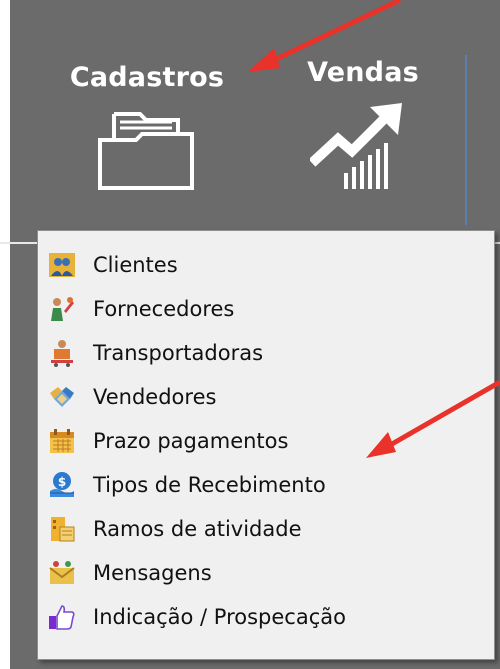 This screenshot has width=500, height=669. What do you see at coordinates (266, 265) in the screenshot?
I see `menu-item-clientes: Clientes` at bounding box center [266, 265].